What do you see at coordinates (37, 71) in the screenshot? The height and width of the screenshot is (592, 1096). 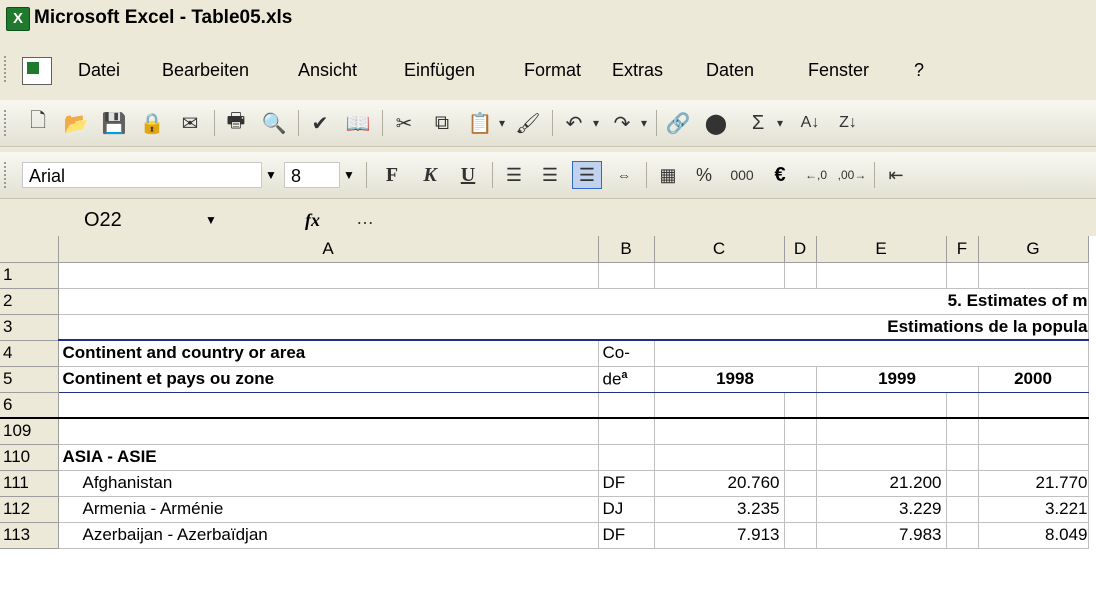 I see `workbook-icon` at bounding box center [37, 71].